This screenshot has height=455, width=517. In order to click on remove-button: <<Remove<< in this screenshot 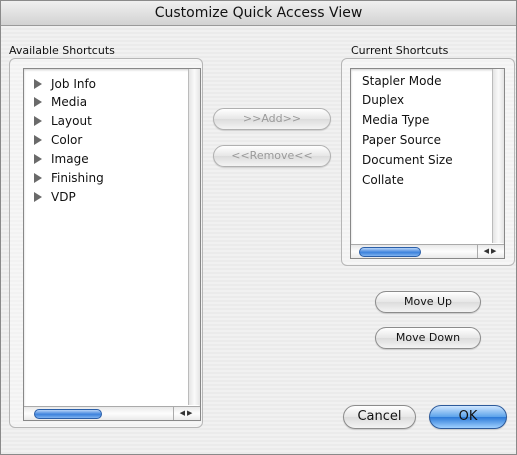, I will do `click(272, 156)`.